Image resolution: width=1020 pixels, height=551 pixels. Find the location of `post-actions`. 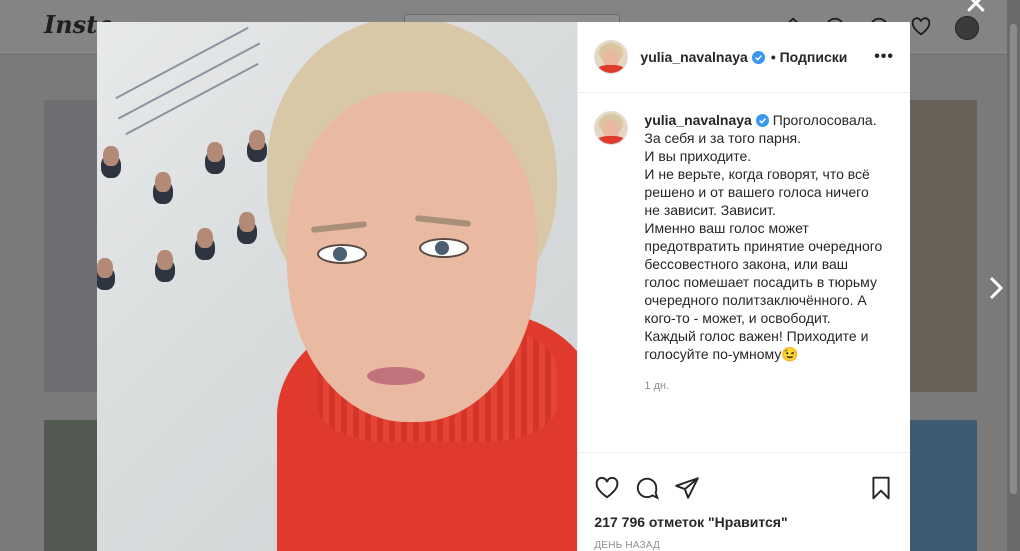

post-actions is located at coordinates (744, 483).